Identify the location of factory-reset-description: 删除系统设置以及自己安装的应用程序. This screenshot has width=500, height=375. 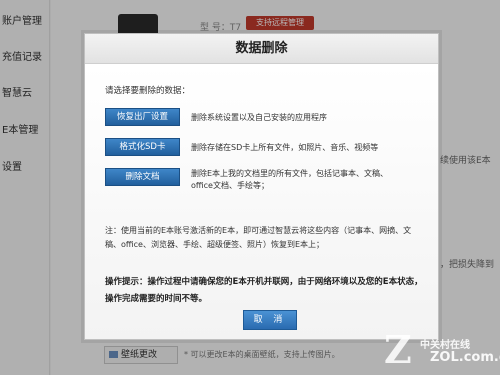
(259, 117).